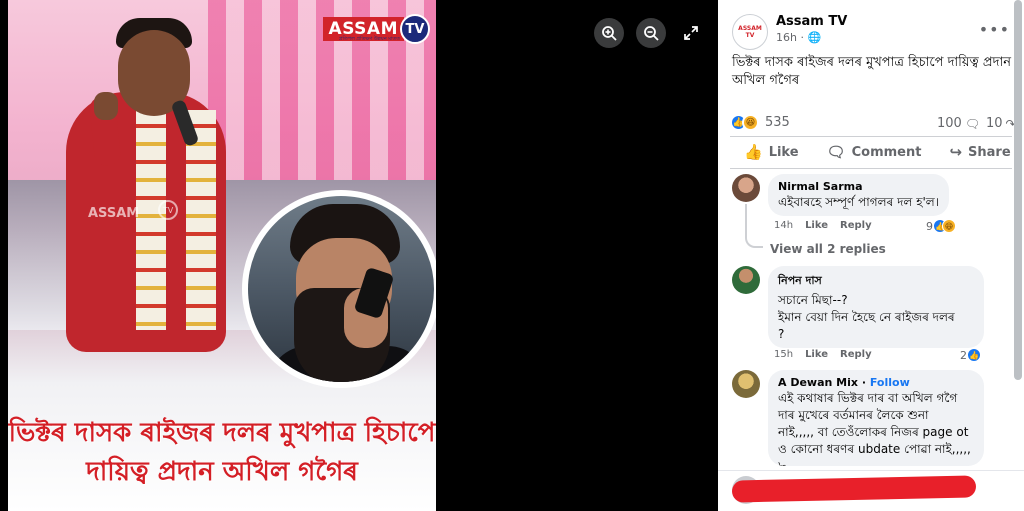 The image size is (1024, 511). What do you see at coordinates (994, 29) in the screenshot?
I see `more-options-icon: •••` at bounding box center [994, 29].